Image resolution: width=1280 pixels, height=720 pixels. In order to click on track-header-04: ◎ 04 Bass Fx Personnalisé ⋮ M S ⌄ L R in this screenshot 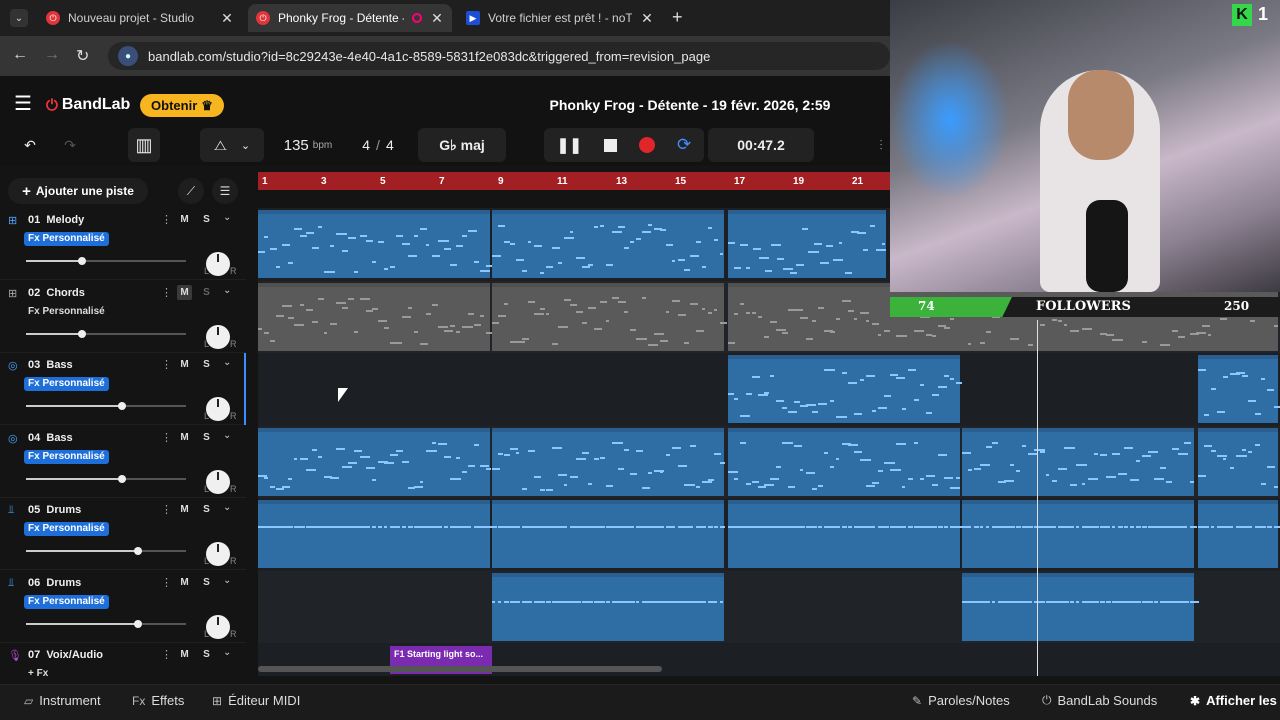, I will do `click(123, 462)`.